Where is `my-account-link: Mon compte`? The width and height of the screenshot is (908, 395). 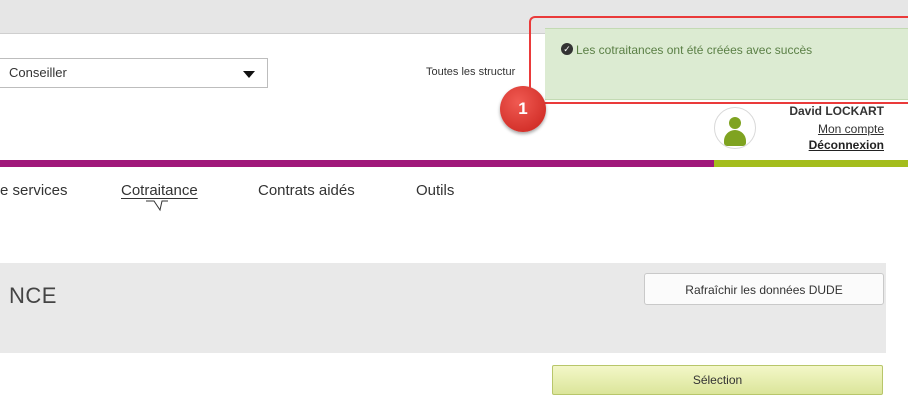 my-account-link: Mon compte is located at coordinates (851, 129).